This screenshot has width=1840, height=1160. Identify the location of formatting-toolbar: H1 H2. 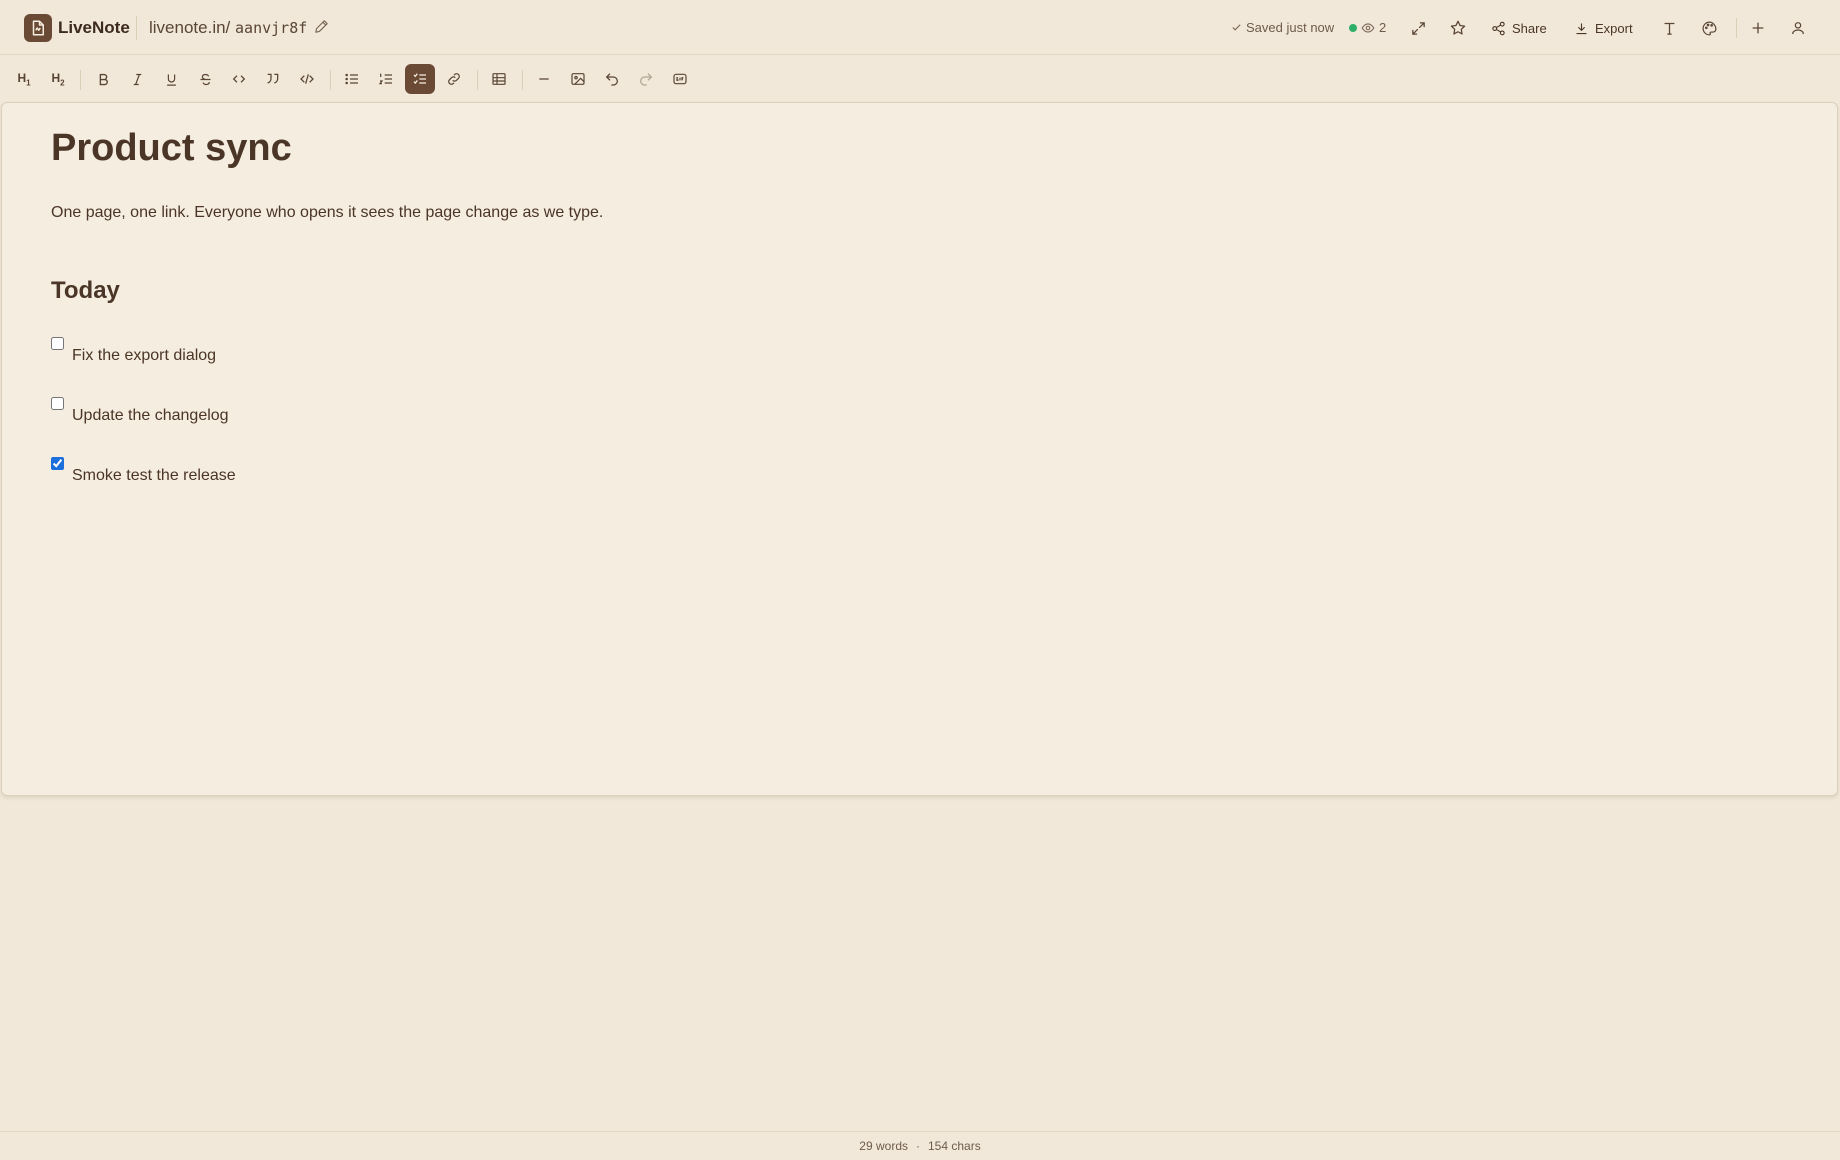
(920, 78).